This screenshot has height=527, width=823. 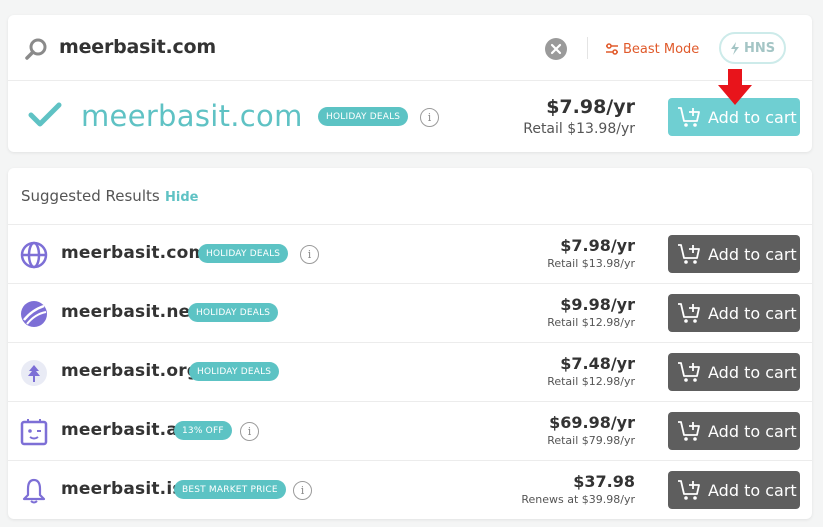 I want to click on beast-mode-label: Beast Mode, so click(x=661, y=49).